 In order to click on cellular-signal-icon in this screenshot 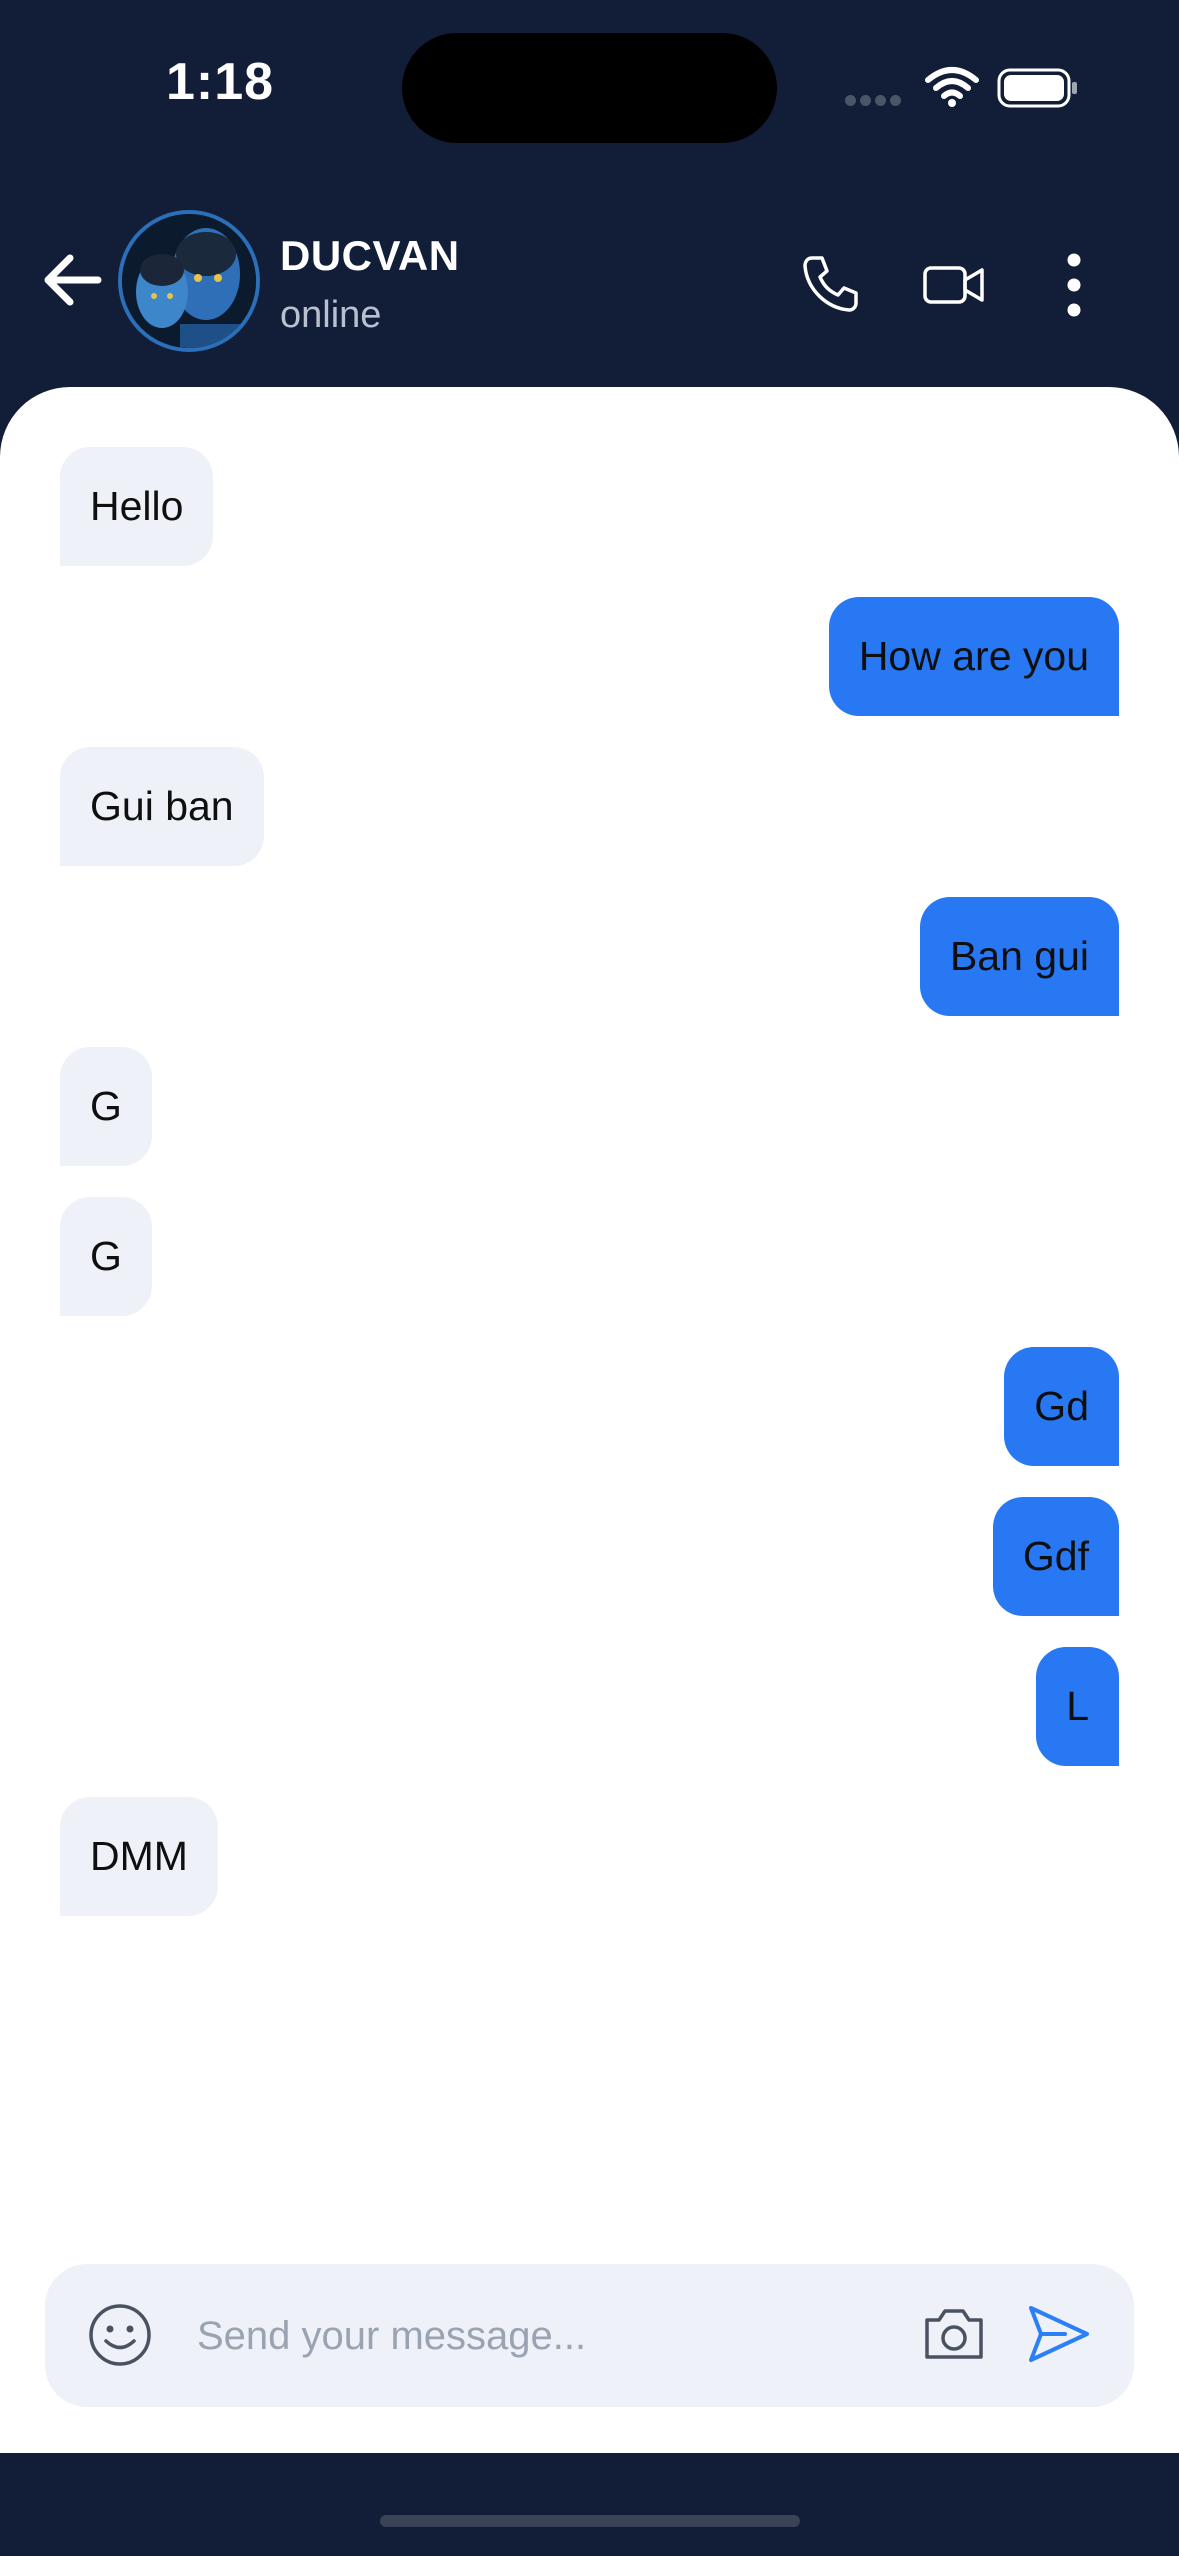, I will do `click(875, 101)`.